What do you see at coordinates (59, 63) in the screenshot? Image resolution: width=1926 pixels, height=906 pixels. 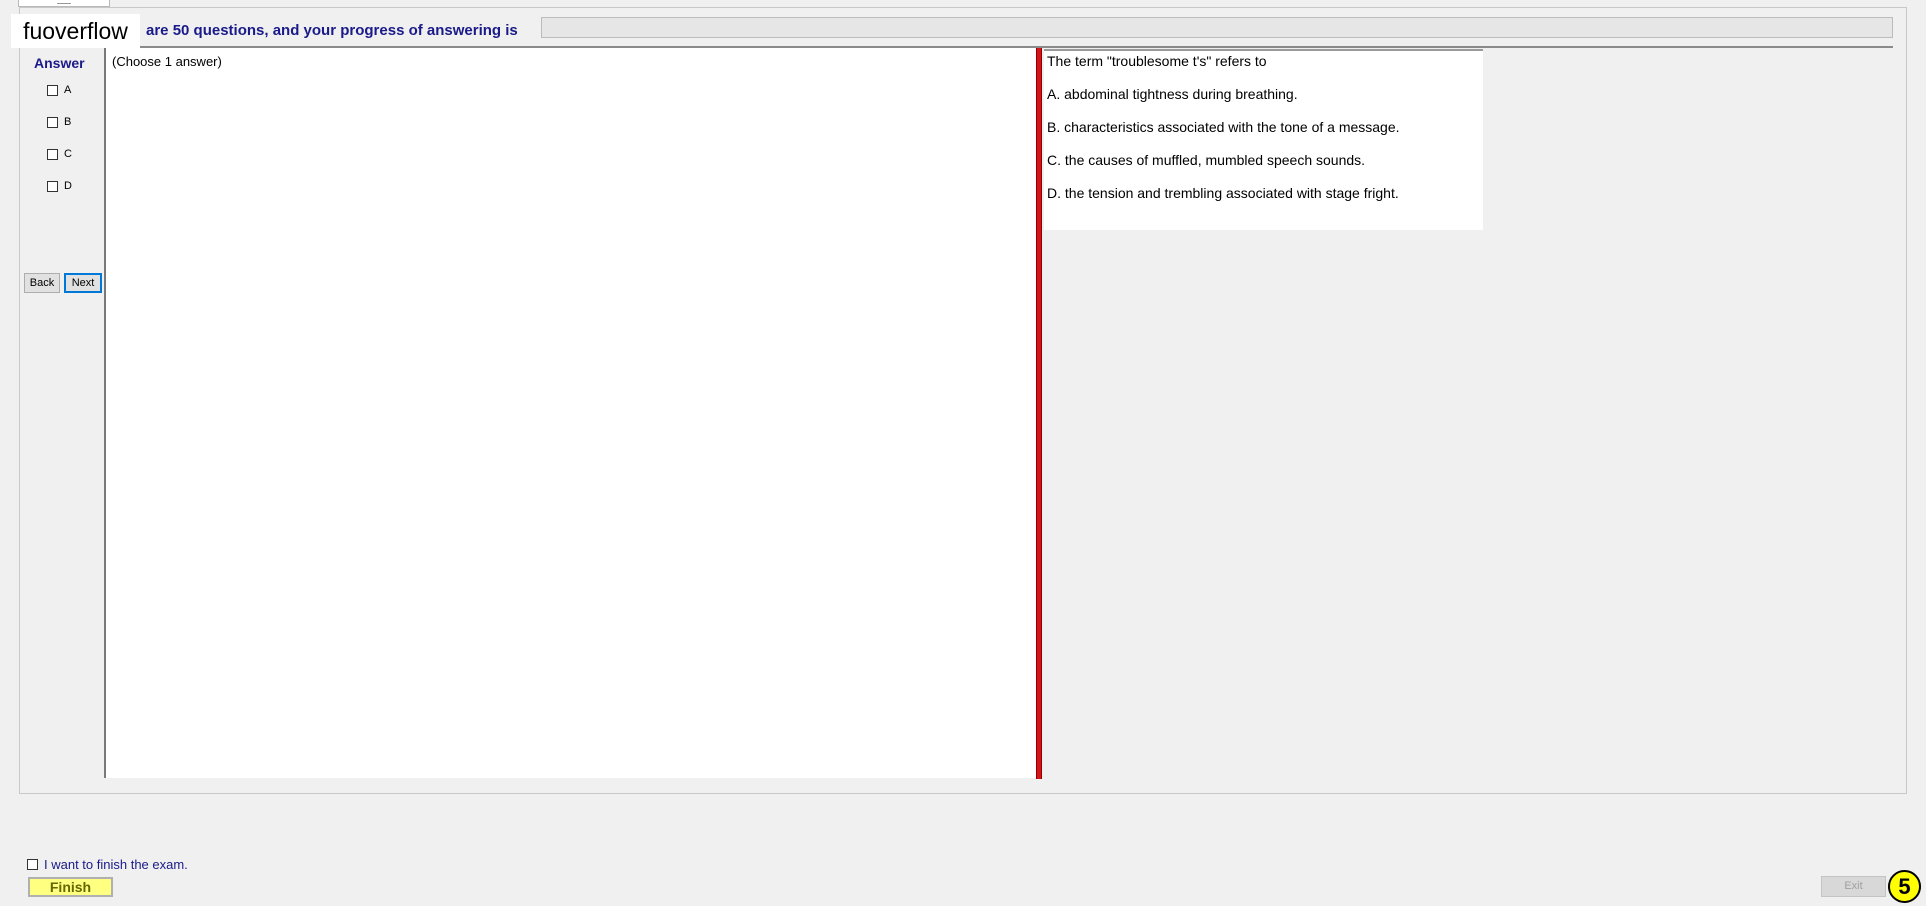 I see `answer-title: Answer` at bounding box center [59, 63].